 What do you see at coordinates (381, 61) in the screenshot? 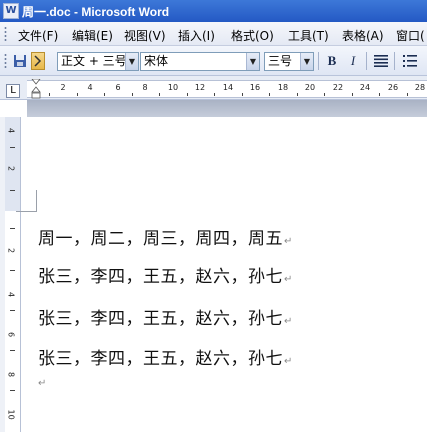
I see `align-justify-icon` at bounding box center [381, 61].